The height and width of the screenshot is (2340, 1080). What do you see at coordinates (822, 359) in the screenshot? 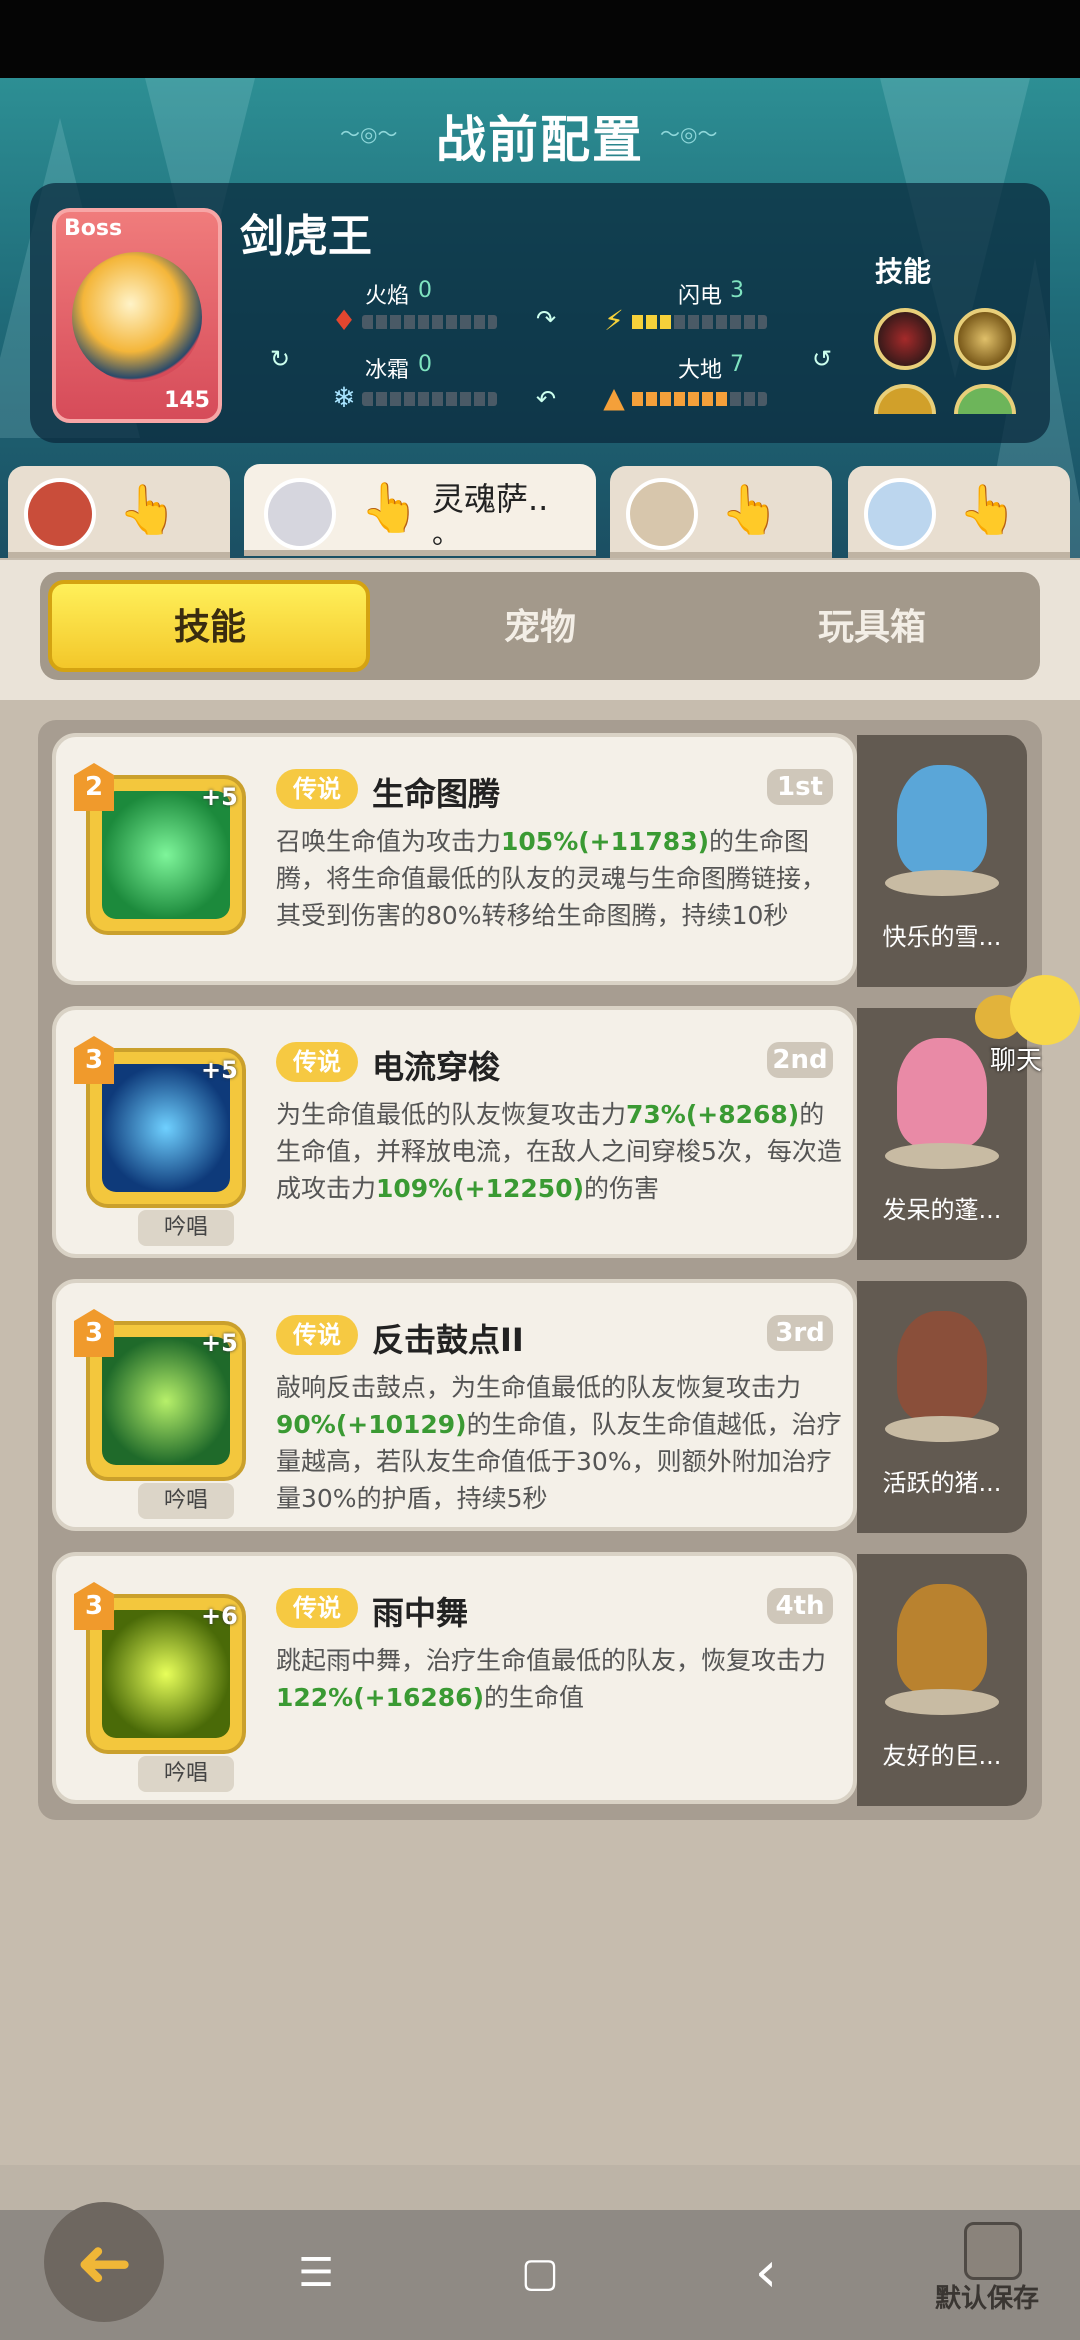
I see `cycle-arrow-icon: ↺` at bounding box center [822, 359].